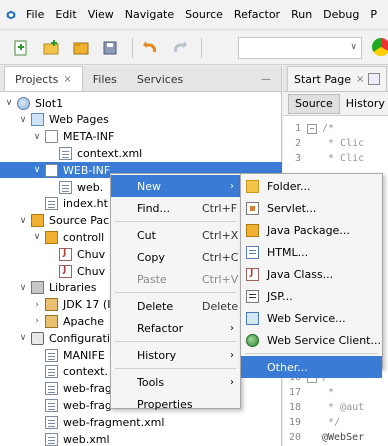  I want to click on code-text: */, so click(331, 422).